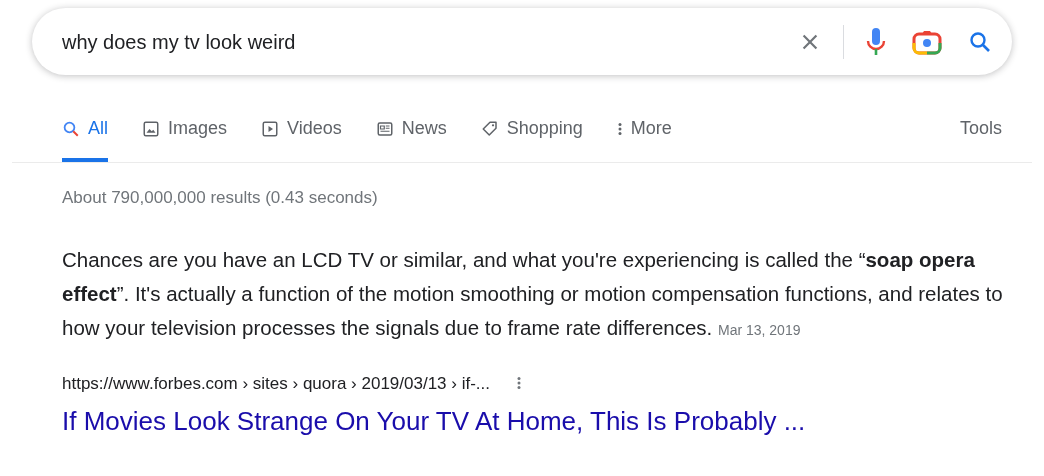 The image size is (1044, 476). Describe the element at coordinates (384, 128) in the screenshot. I see `newspaper-icon` at that location.